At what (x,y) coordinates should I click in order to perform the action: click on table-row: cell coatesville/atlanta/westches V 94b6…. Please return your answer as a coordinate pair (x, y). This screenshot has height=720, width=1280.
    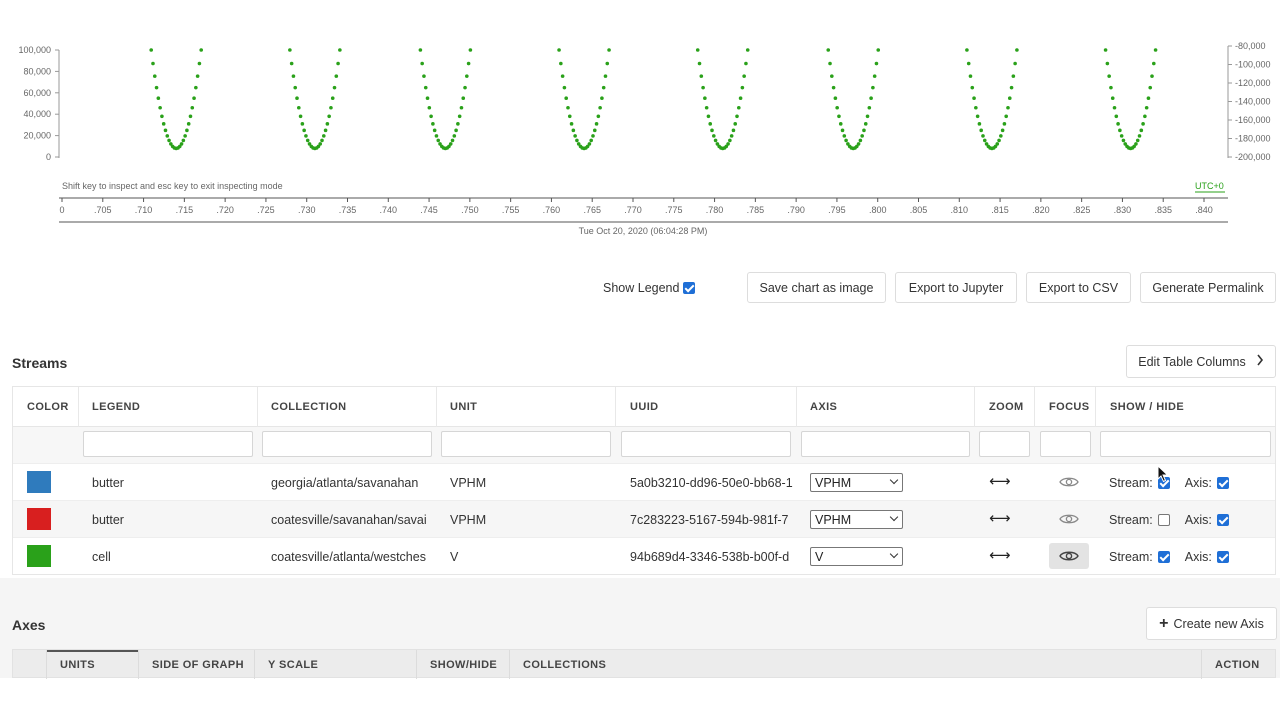
    Looking at the image, I should click on (644, 555).